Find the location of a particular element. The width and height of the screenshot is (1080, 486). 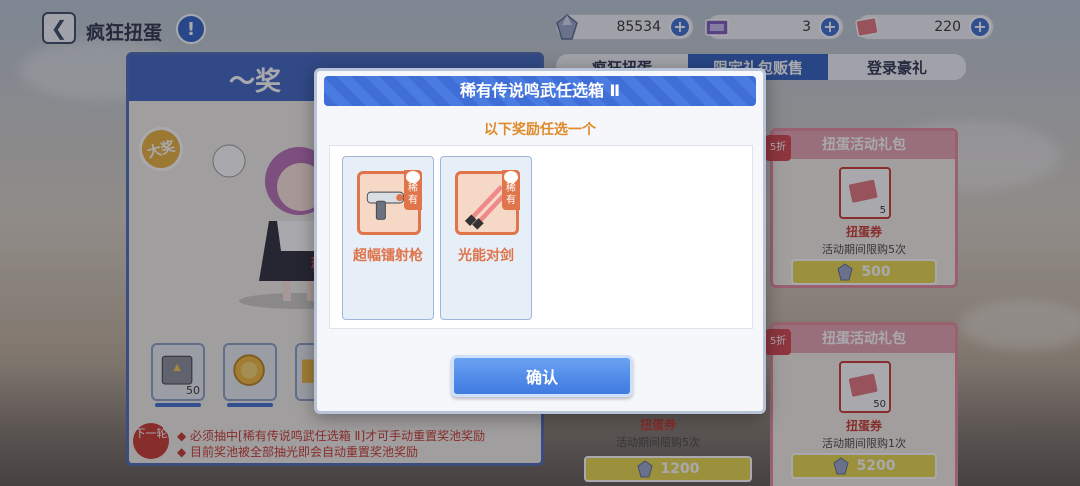

dialog-title: 稀有传说鸣武任选箱 Ⅱ is located at coordinates (540, 91).